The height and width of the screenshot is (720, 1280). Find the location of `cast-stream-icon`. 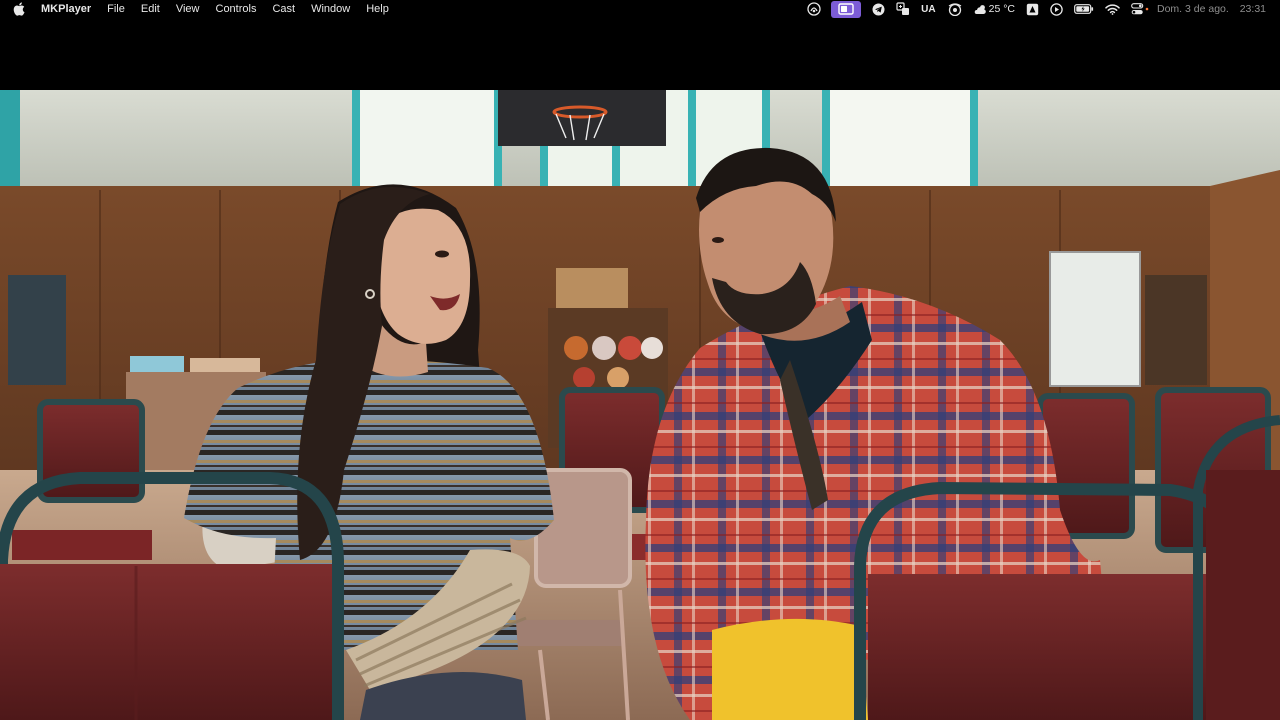

cast-stream-icon is located at coordinates (955, 9).